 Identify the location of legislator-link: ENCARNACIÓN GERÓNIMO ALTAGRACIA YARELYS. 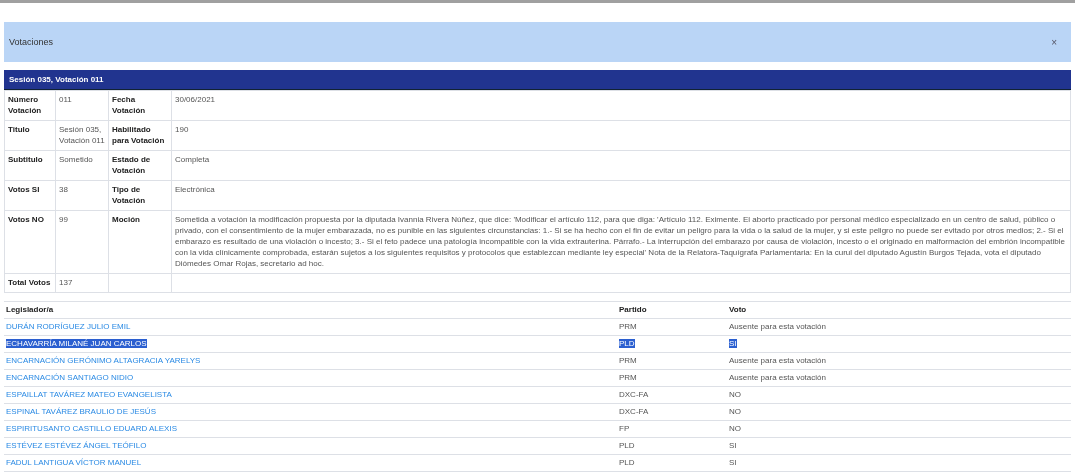
(103, 360).